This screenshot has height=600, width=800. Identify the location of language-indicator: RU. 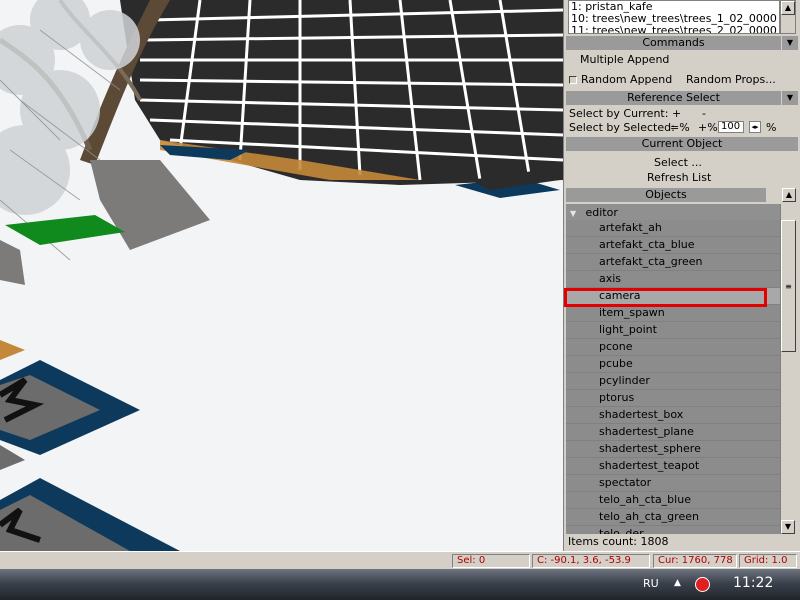
(651, 583).